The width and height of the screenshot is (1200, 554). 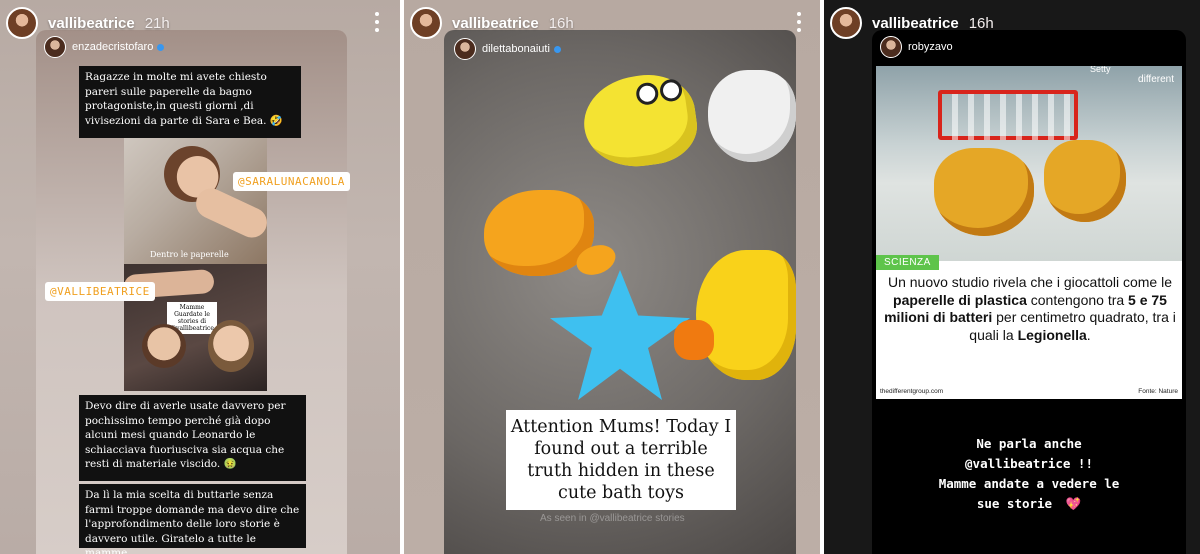 What do you see at coordinates (930, 47) in the screenshot?
I see `repost-username: robyzavo` at bounding box center [930, 47].